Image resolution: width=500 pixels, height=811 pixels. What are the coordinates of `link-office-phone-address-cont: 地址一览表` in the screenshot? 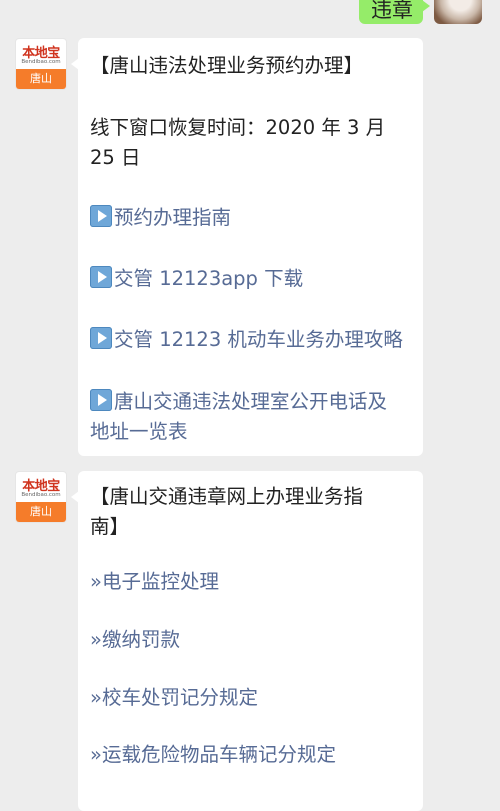 It's located at (139, 432).